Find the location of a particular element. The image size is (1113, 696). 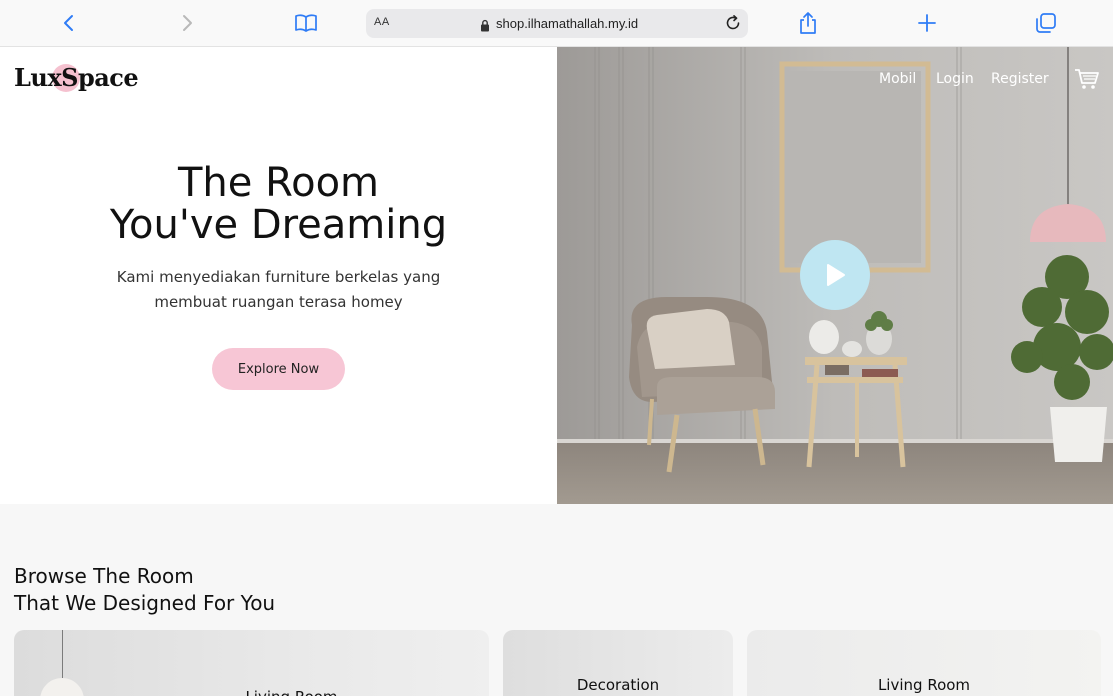

back-icon is located at coordinates (69, 23).